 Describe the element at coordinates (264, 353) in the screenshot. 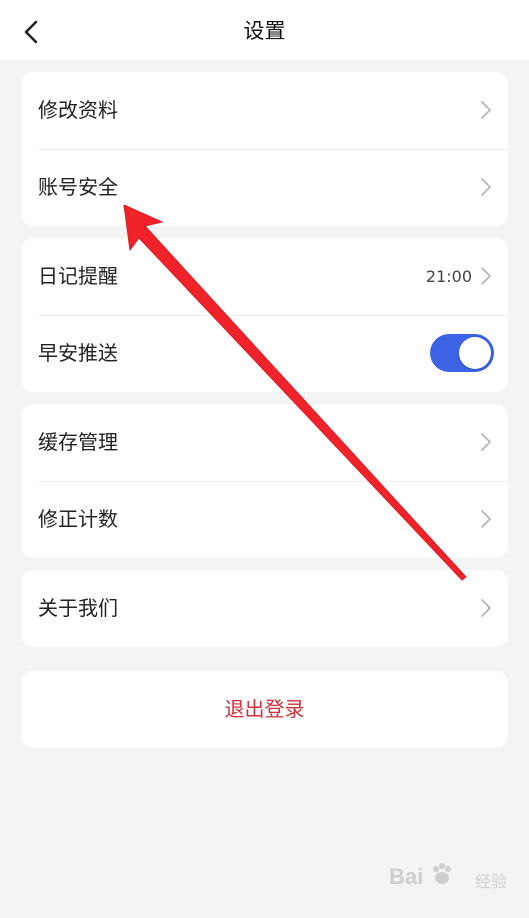

I see `morning-push-row: 早安推送` at that location.